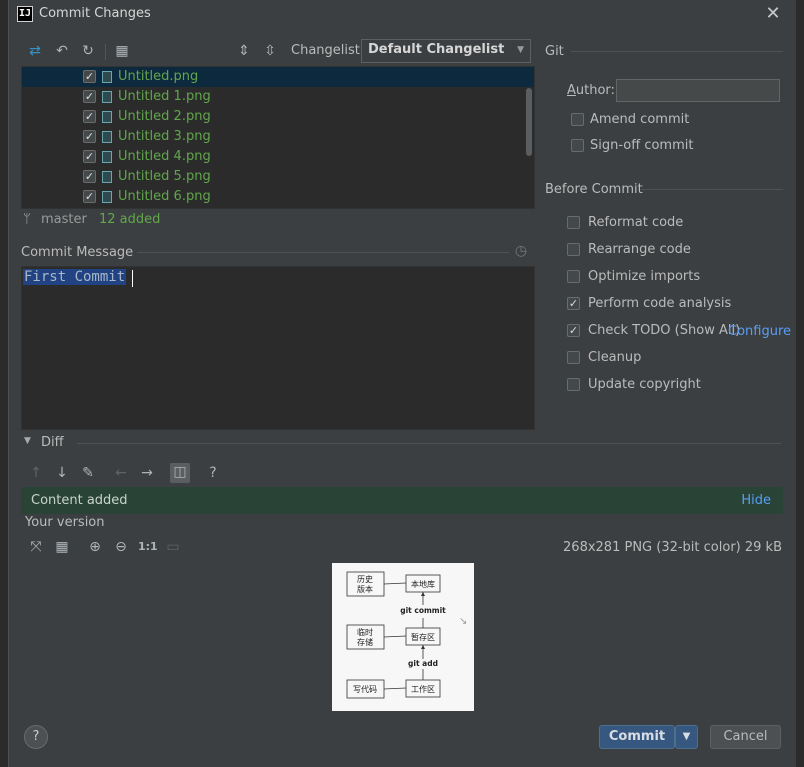 The height and width of the screenshot is (767, 804). Describe the element at coordinates (446, 51) in the screenshot. I see `changelist-dropdown: Default Changelist ▼` at that location.